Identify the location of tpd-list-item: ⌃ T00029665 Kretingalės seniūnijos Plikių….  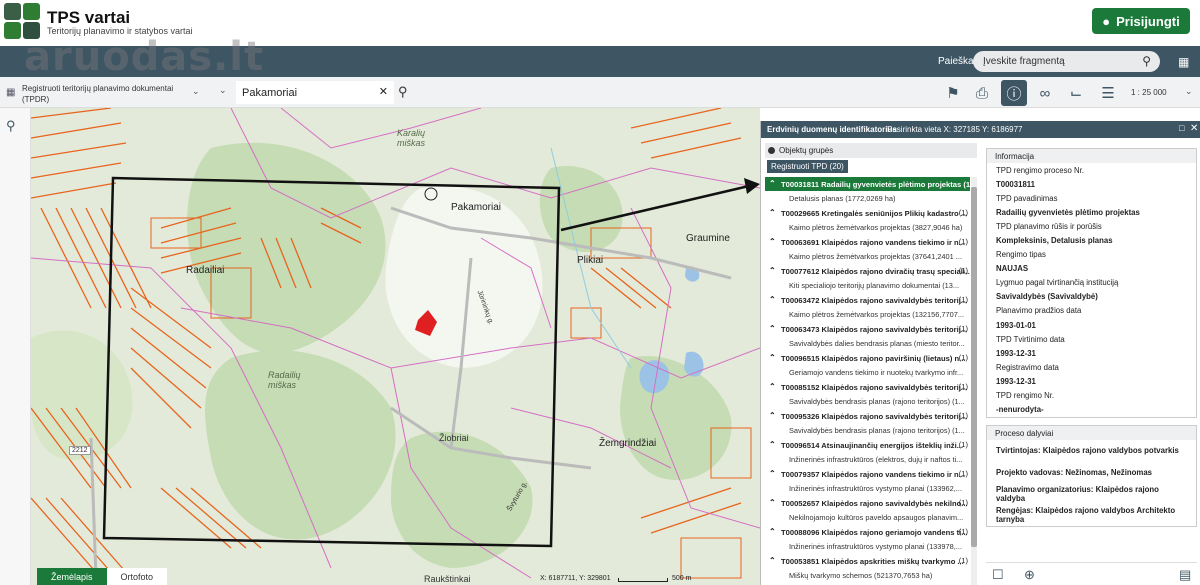
(871, 220).